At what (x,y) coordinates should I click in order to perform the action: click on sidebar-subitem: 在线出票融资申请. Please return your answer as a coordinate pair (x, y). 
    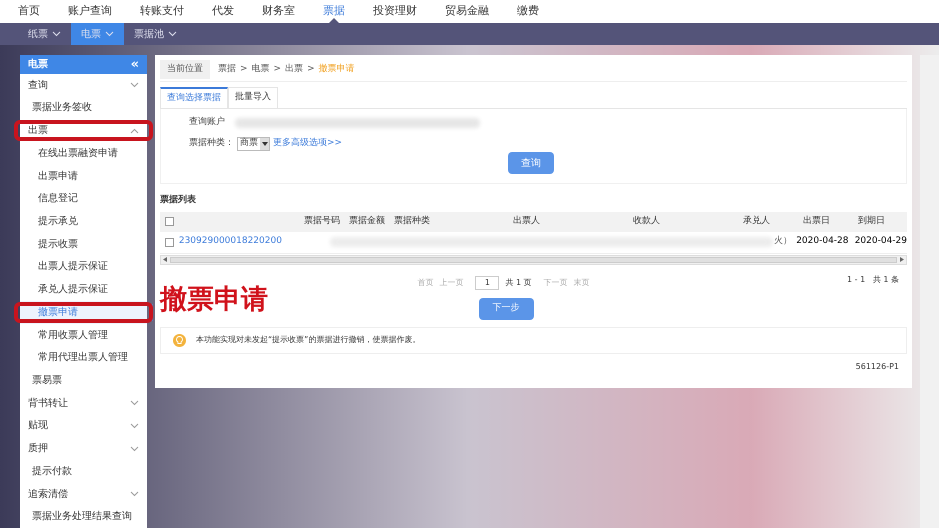
    Looking at the image, I should click on (83, 153).